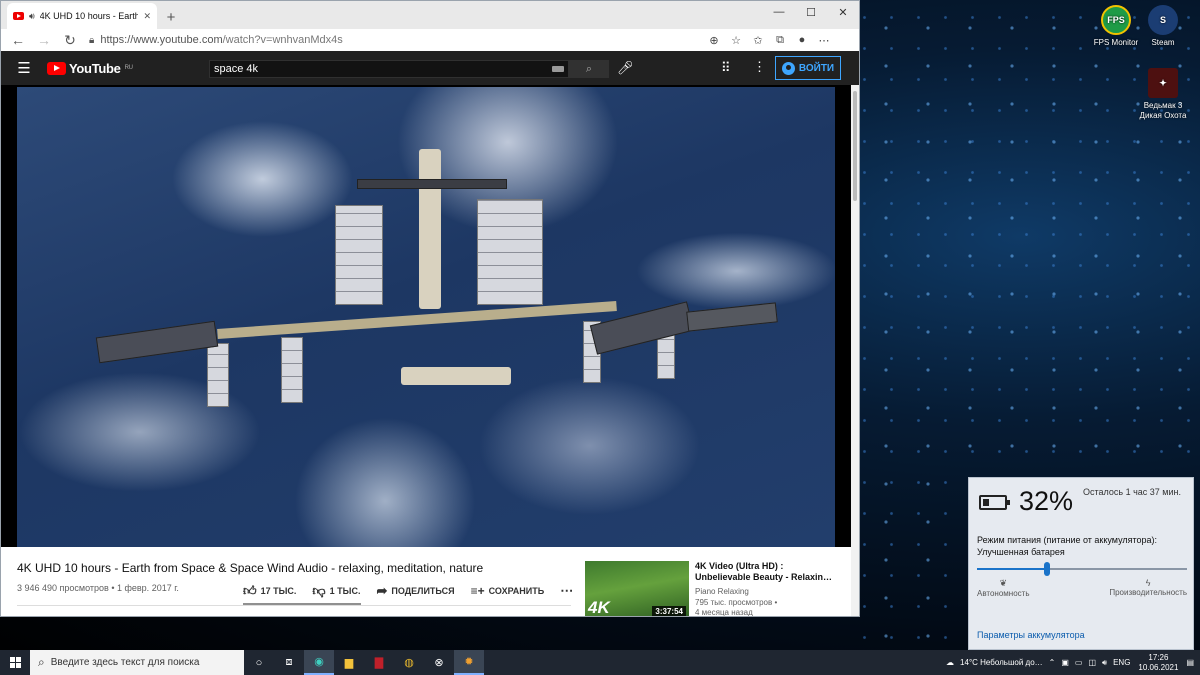 This screenshot has height=675, width=1200. I want to click on youtube-favicon-icon, so click(18, 16).